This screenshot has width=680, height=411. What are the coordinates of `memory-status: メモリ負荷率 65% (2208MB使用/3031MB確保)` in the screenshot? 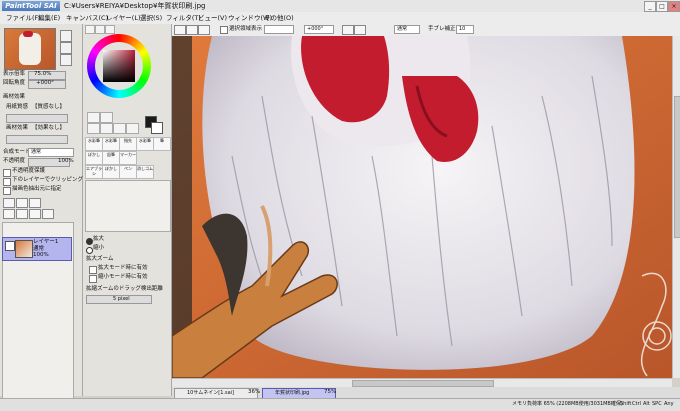 It's located at (567, 404).